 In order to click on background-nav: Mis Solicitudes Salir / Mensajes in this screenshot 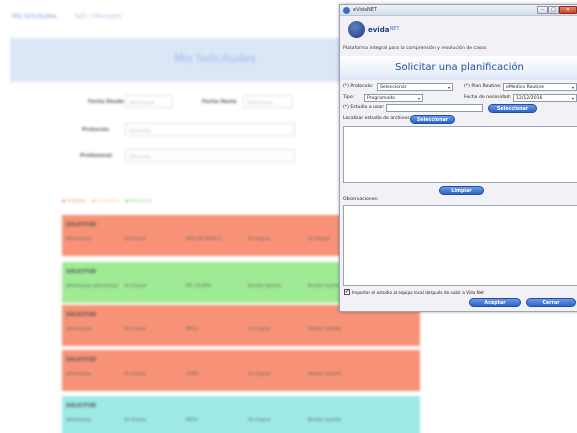, I will do `click(74, 16)`.